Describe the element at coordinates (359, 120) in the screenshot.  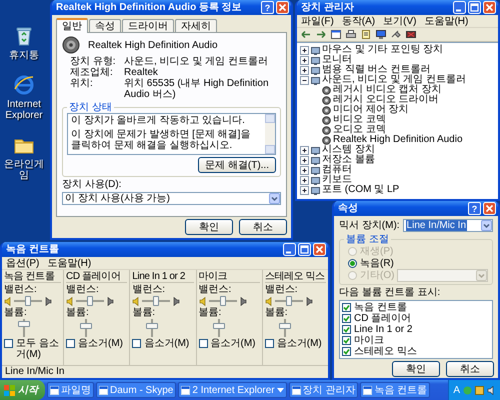
I see `tree-item: 비디오 코덱` at that location.